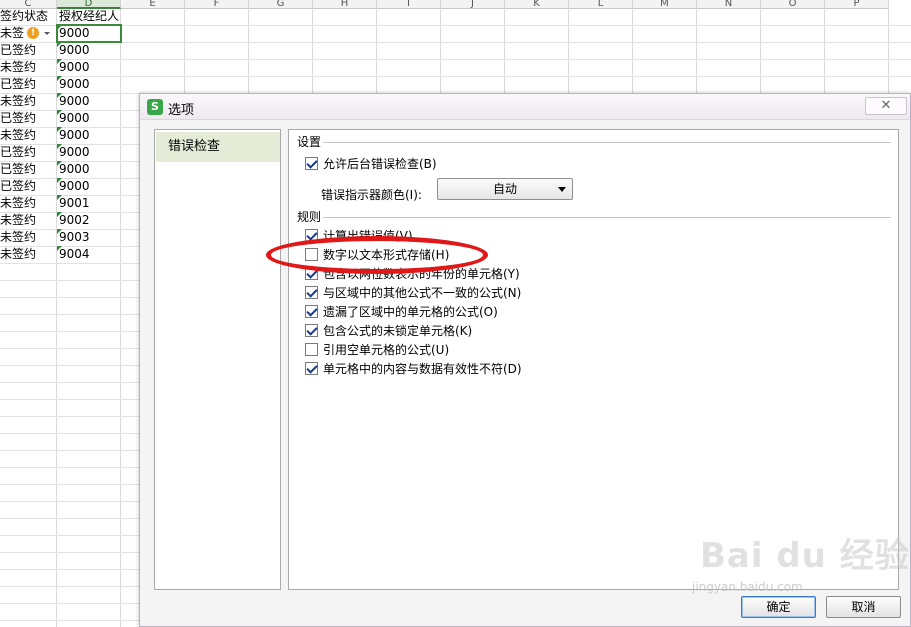  What do you see at coordinates (793, 4) in the screenshot?
I see `column-header-o: O` at bounding box center [793, 4].